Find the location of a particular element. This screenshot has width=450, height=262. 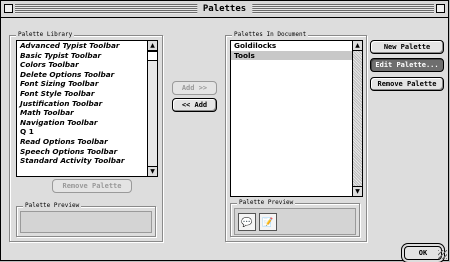

add-palette-button: Add >> is located at coordinates (194, 88).